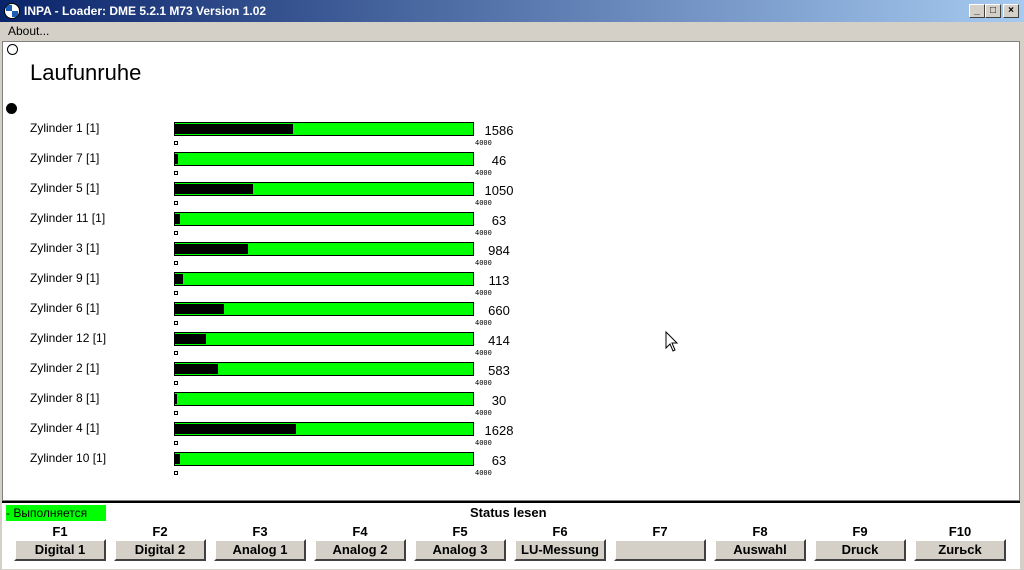 This screenshot has width=1024, height=570. Describe the element at coordinates (160, 550) in the screenshot. I see `fkey-button-f2: Digital 2` at that location.